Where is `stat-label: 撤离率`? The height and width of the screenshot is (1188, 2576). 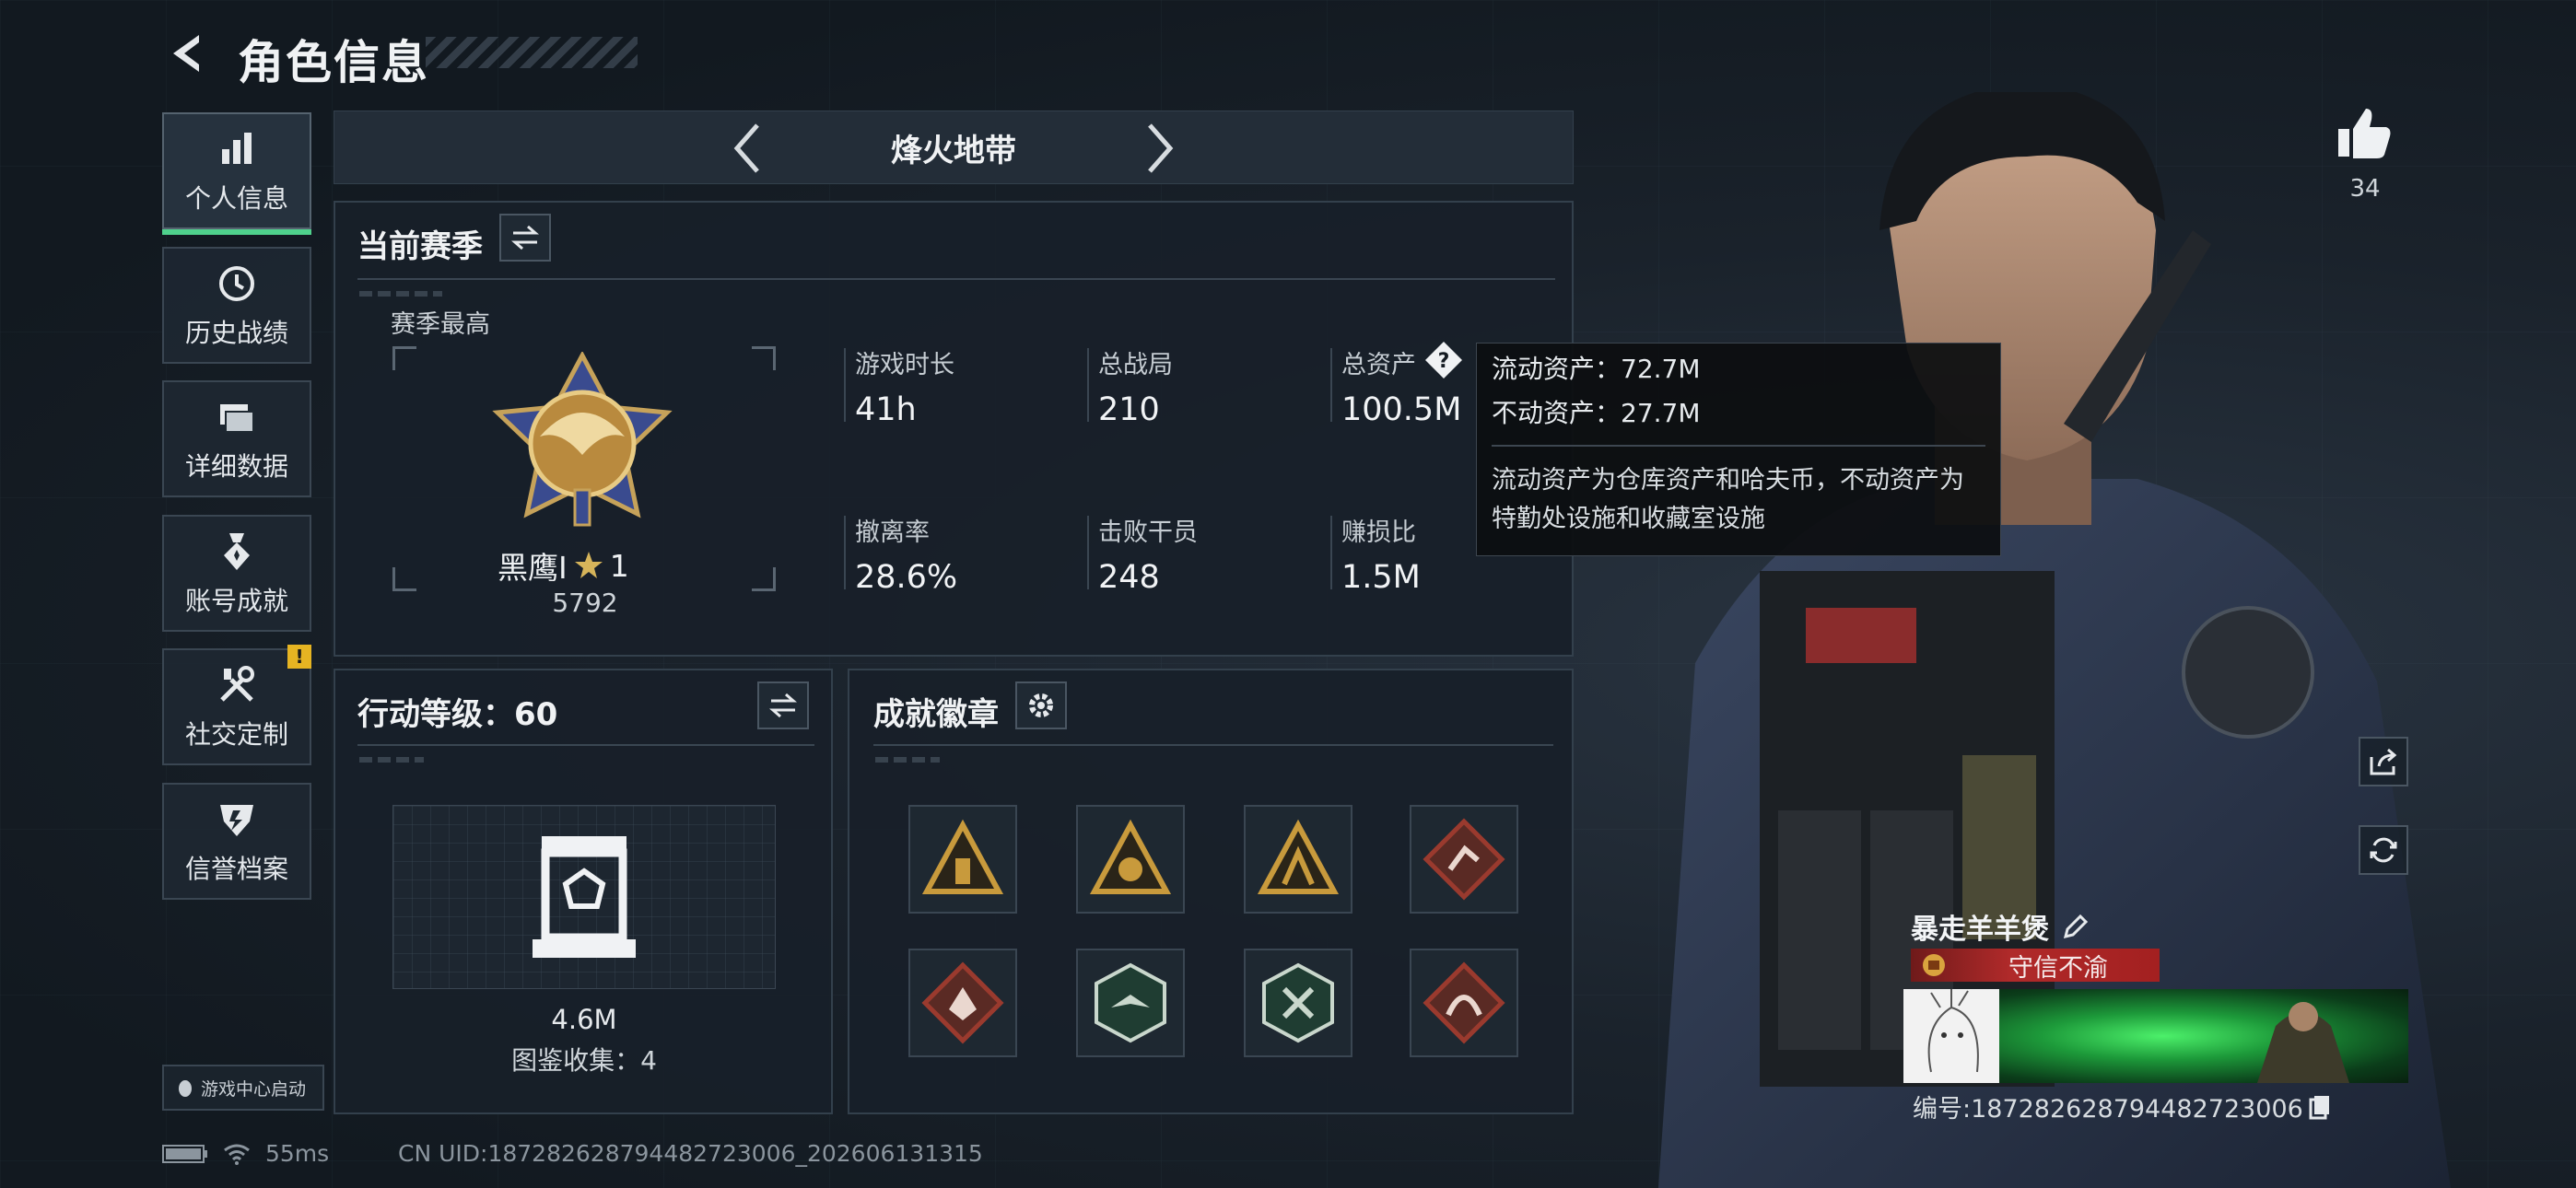 stat-label: 撤离率 is located at coordinates (892, 532).